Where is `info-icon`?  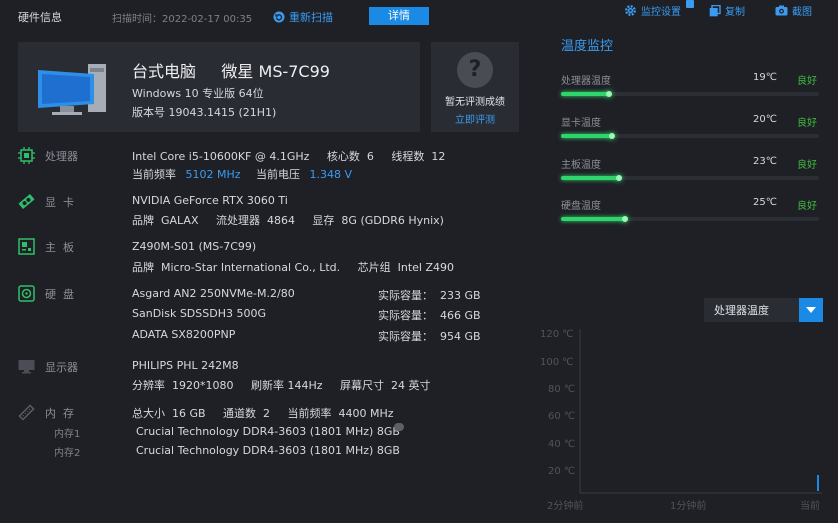
info-icon is located at coordinates (399, 427).